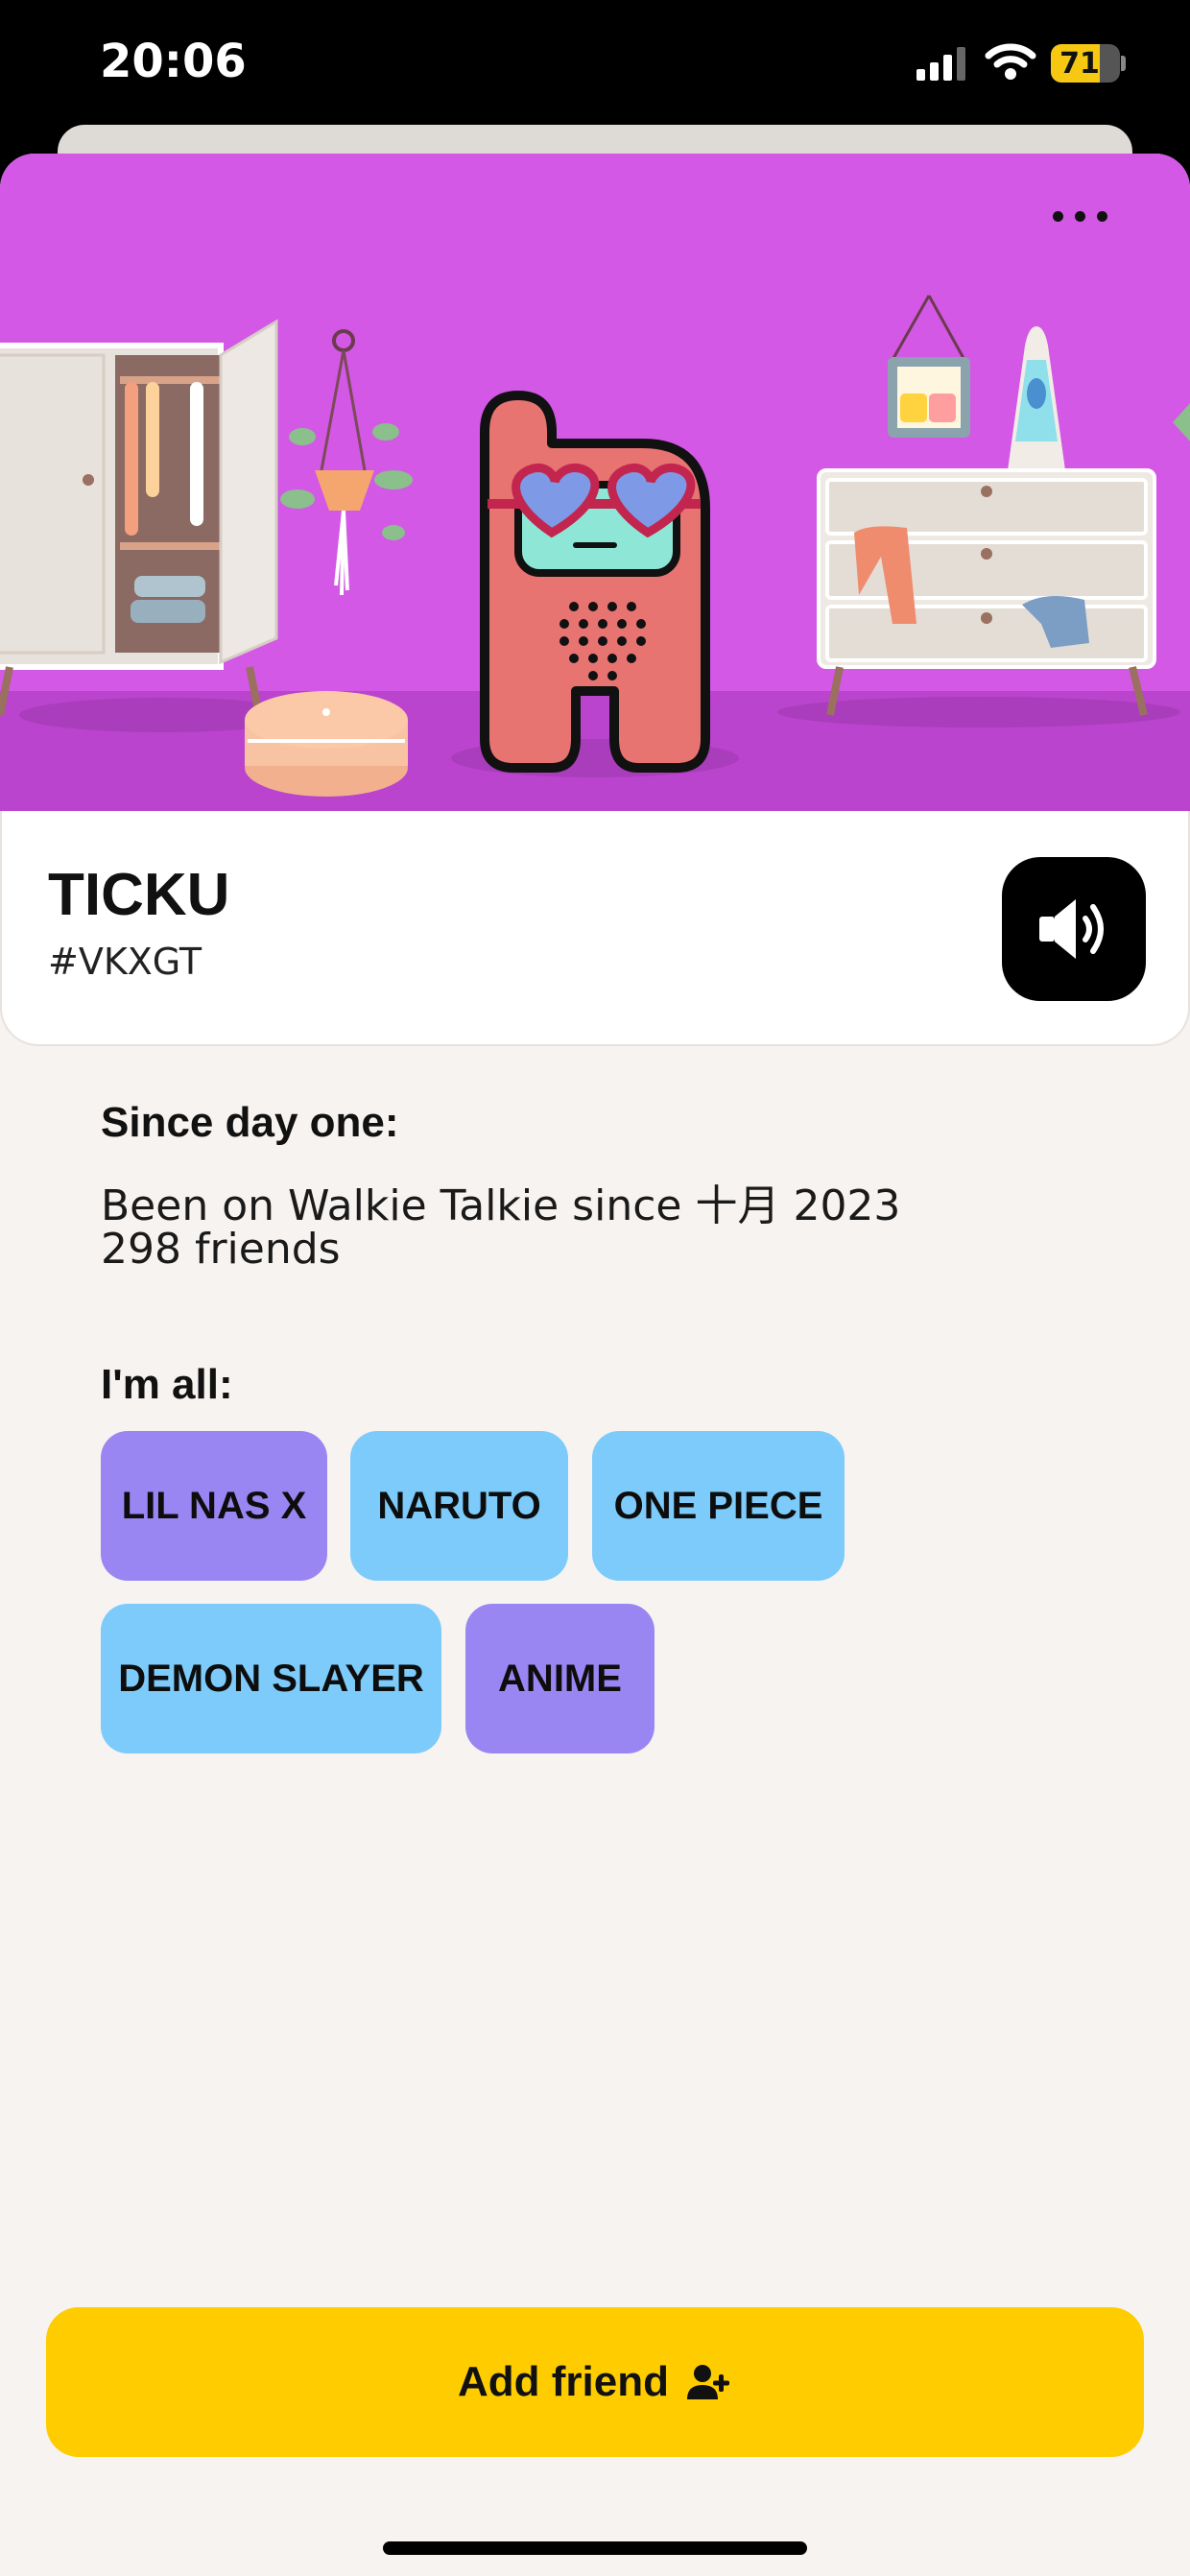 The height and width of the screenshot is (2576, 1190). I want to click on speaker-icon, so click(1072, 929).